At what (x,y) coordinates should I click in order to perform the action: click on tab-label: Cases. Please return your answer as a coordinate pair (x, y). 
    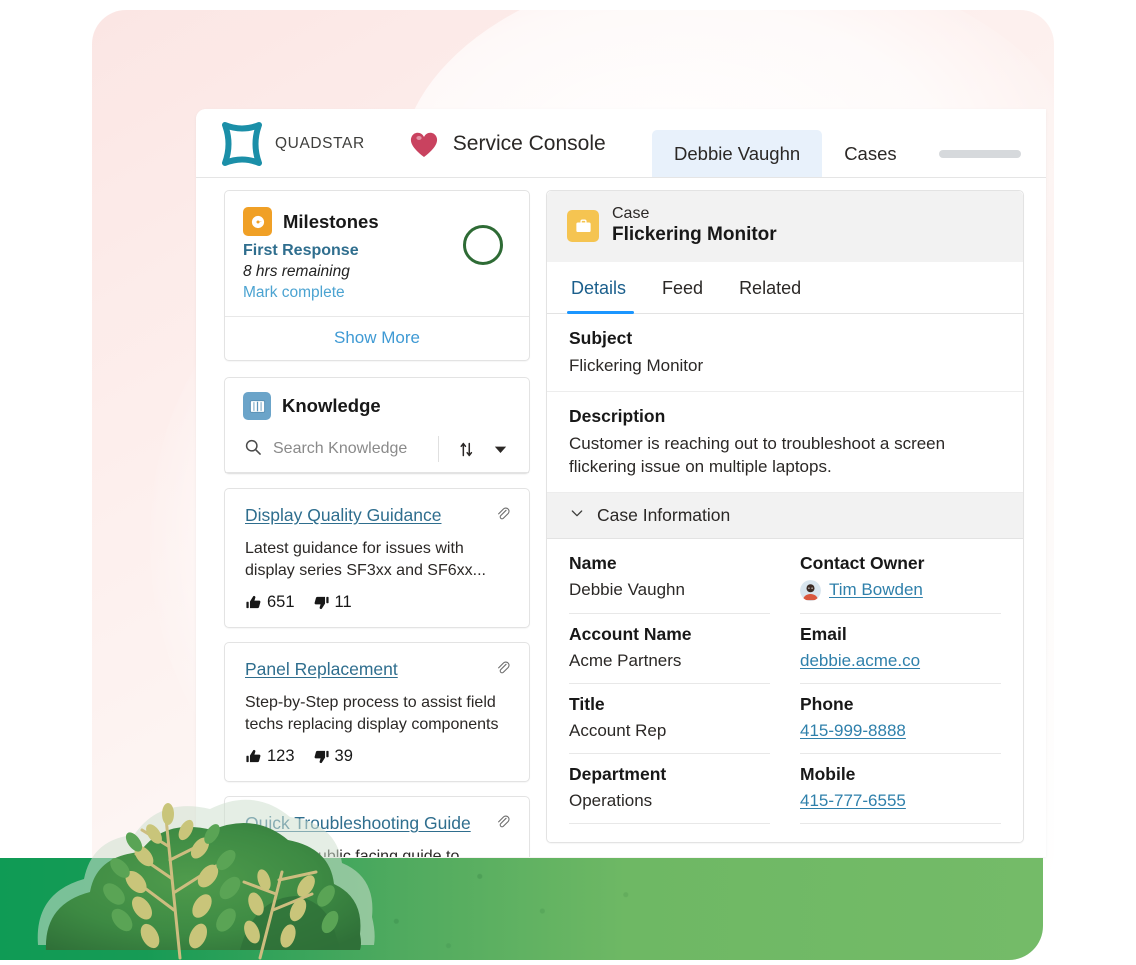
    Looking at the image, I should click on (870, 153).